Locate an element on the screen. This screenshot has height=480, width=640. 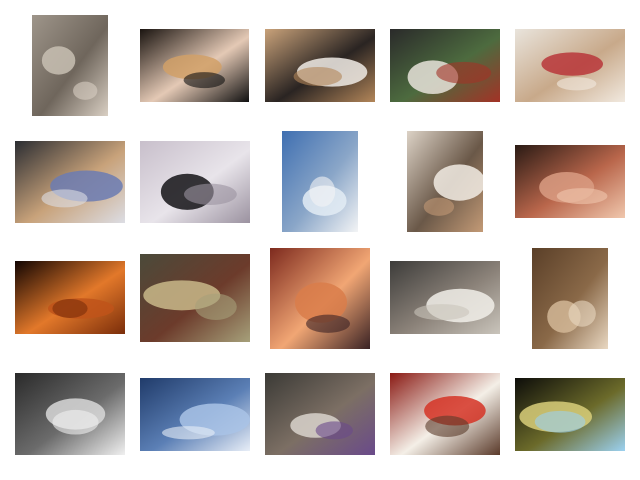
thumbnail-teddy-bear-and-feet is located at coordinates (195, 298).